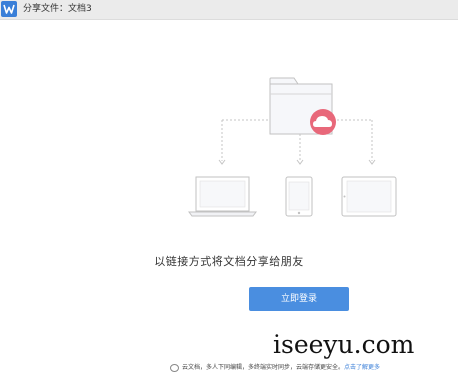  I want to click on arrow-down-icons, so click(297, 162).